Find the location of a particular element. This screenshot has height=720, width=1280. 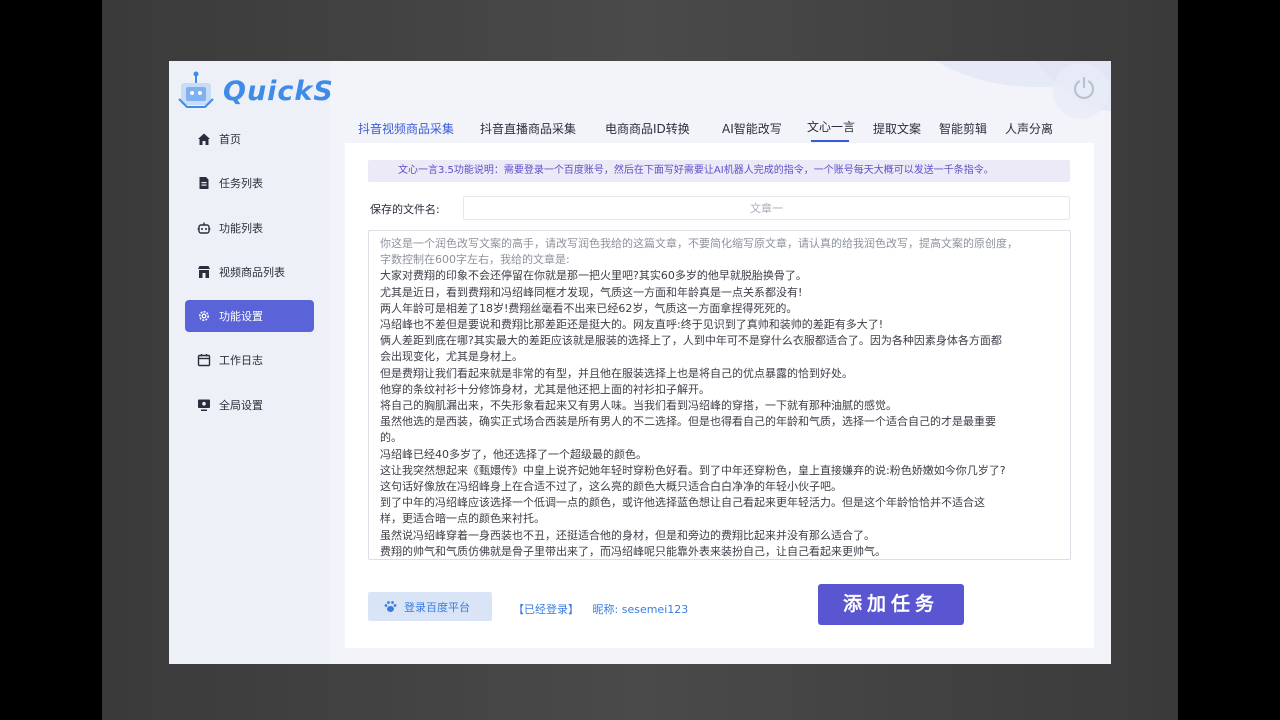

sidebar-item-label: 视频商品列表 is located at coordinates (252, 272).